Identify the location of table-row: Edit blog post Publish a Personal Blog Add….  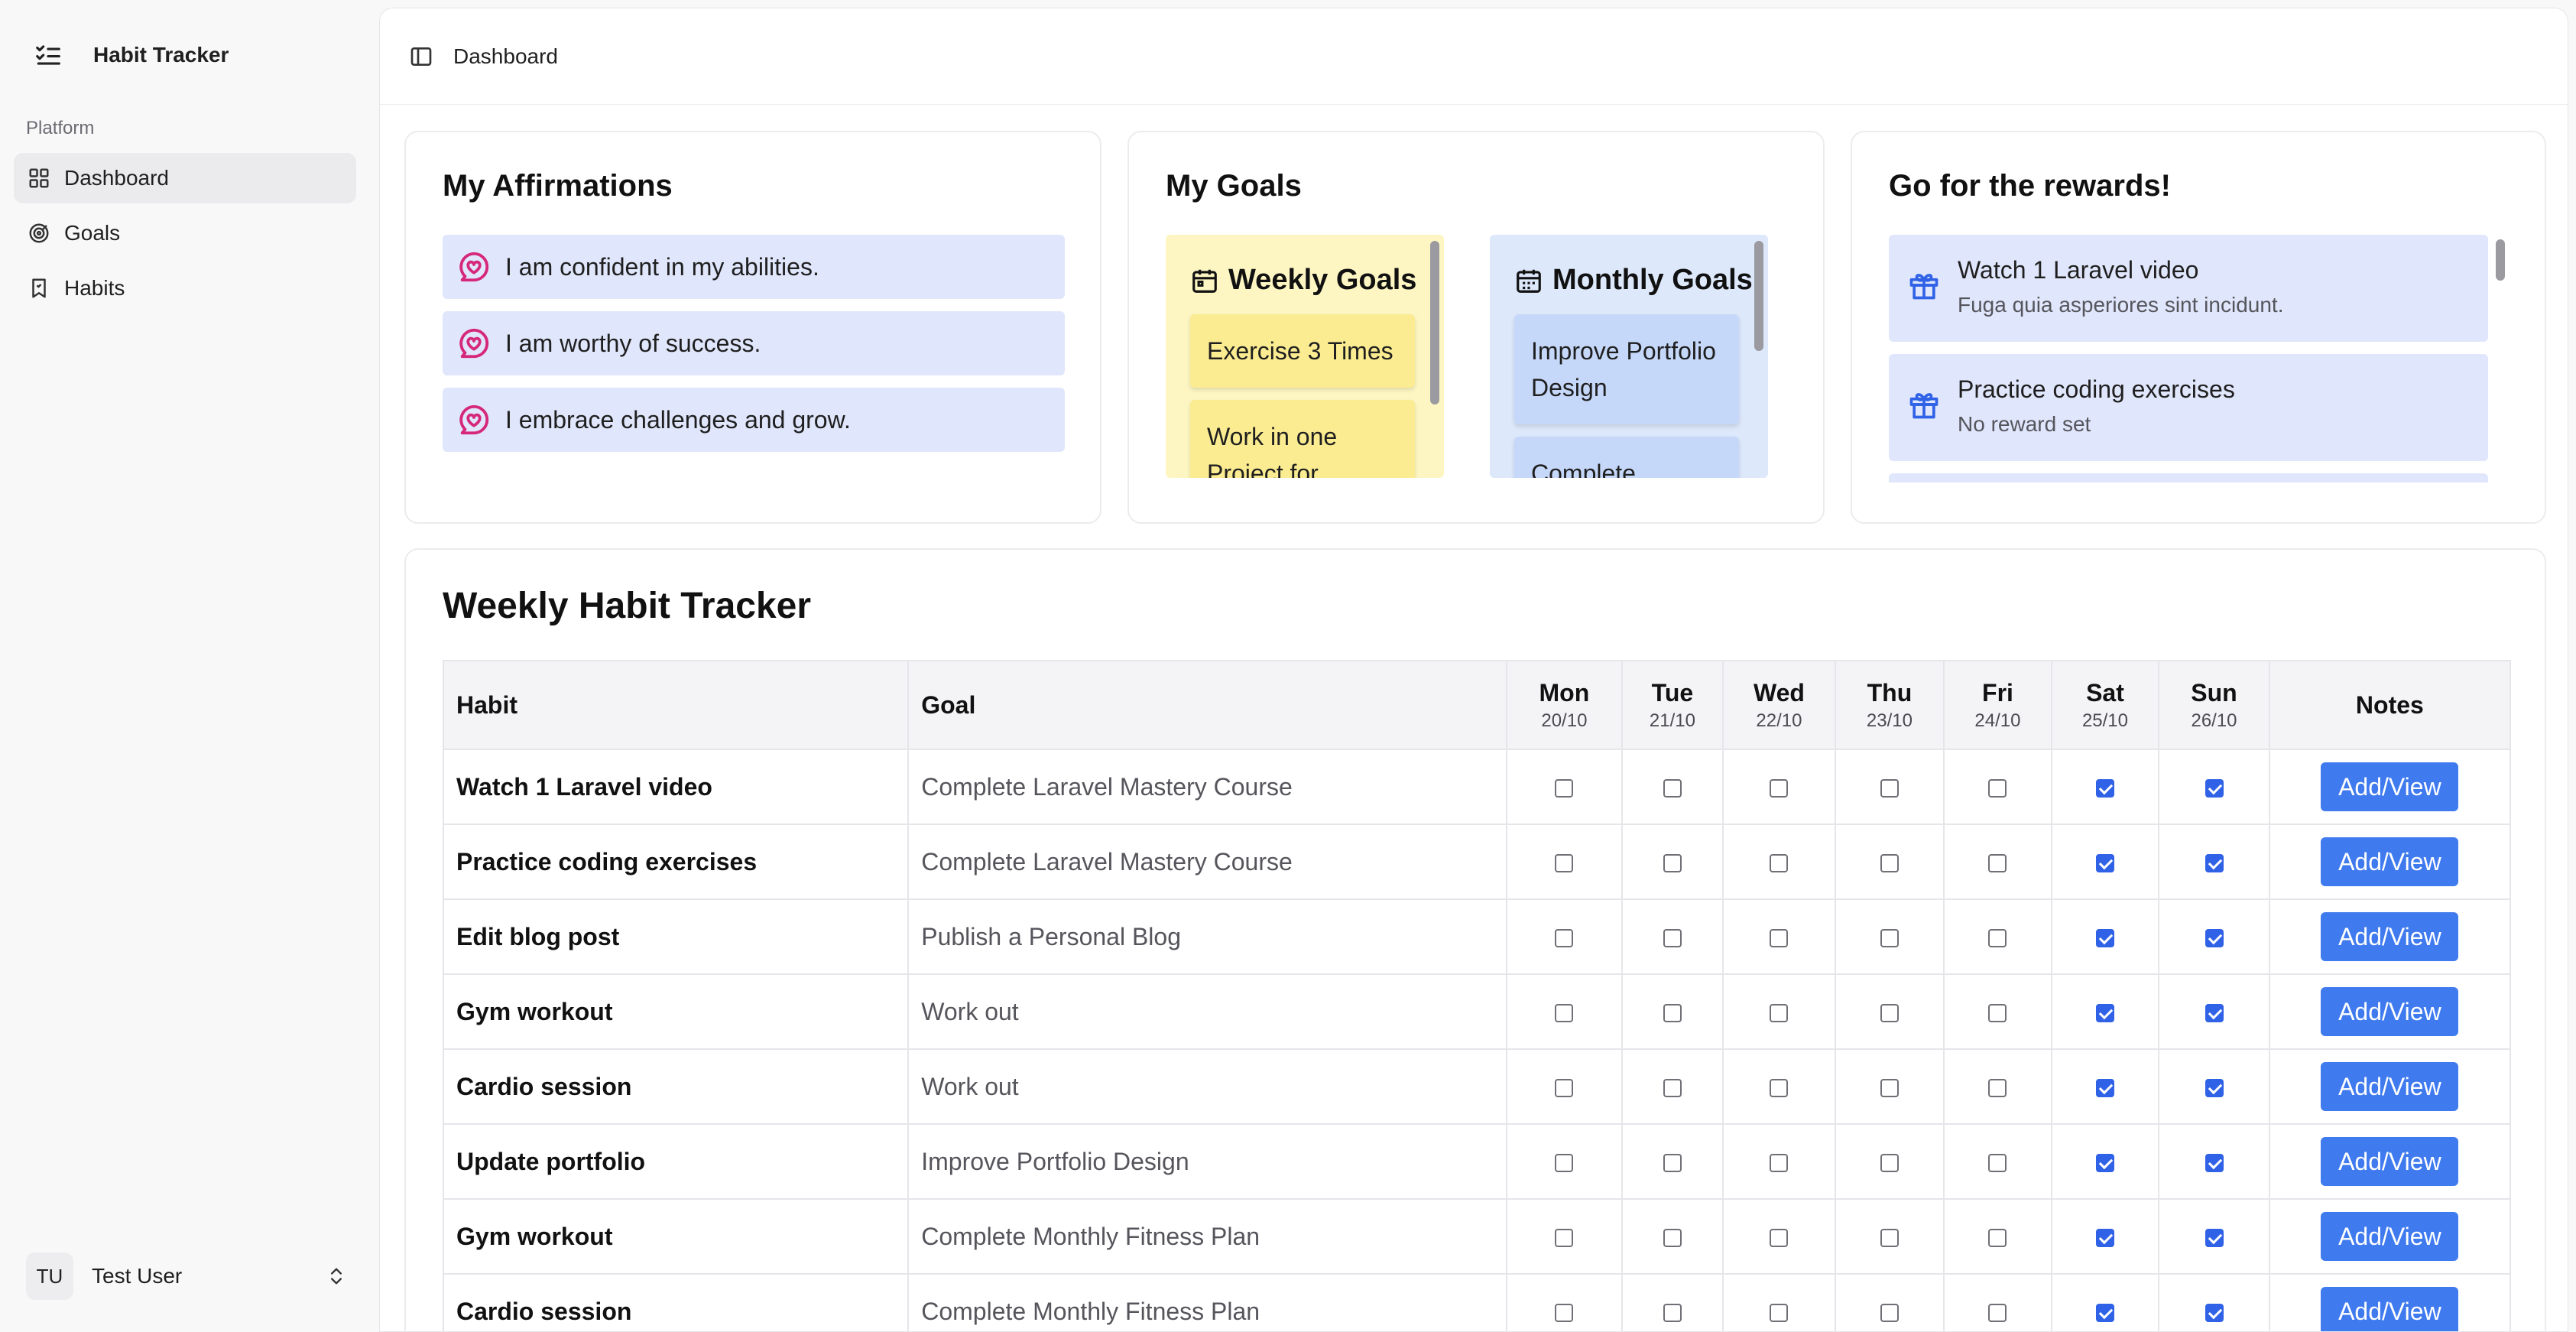
(1477, 936).